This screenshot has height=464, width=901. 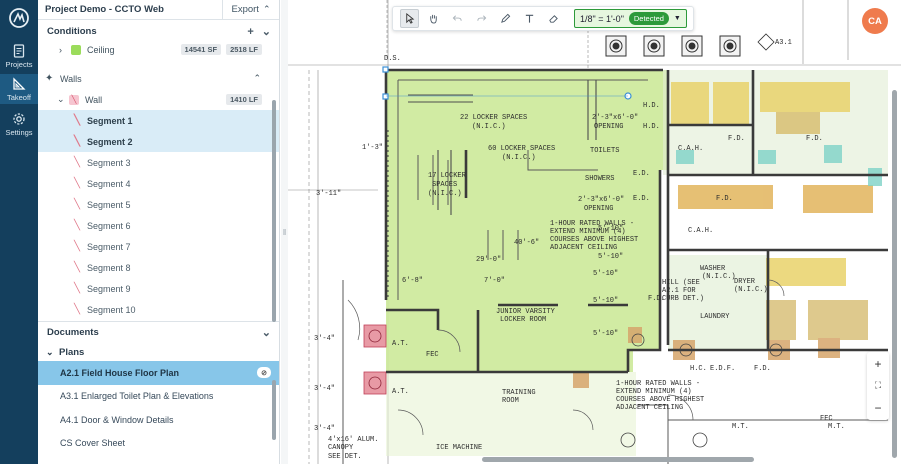 What do you see at coordinates (599, 179) in the screenshot?
I see `plan-text: SHOWERS` at bounding box center [599, 179].